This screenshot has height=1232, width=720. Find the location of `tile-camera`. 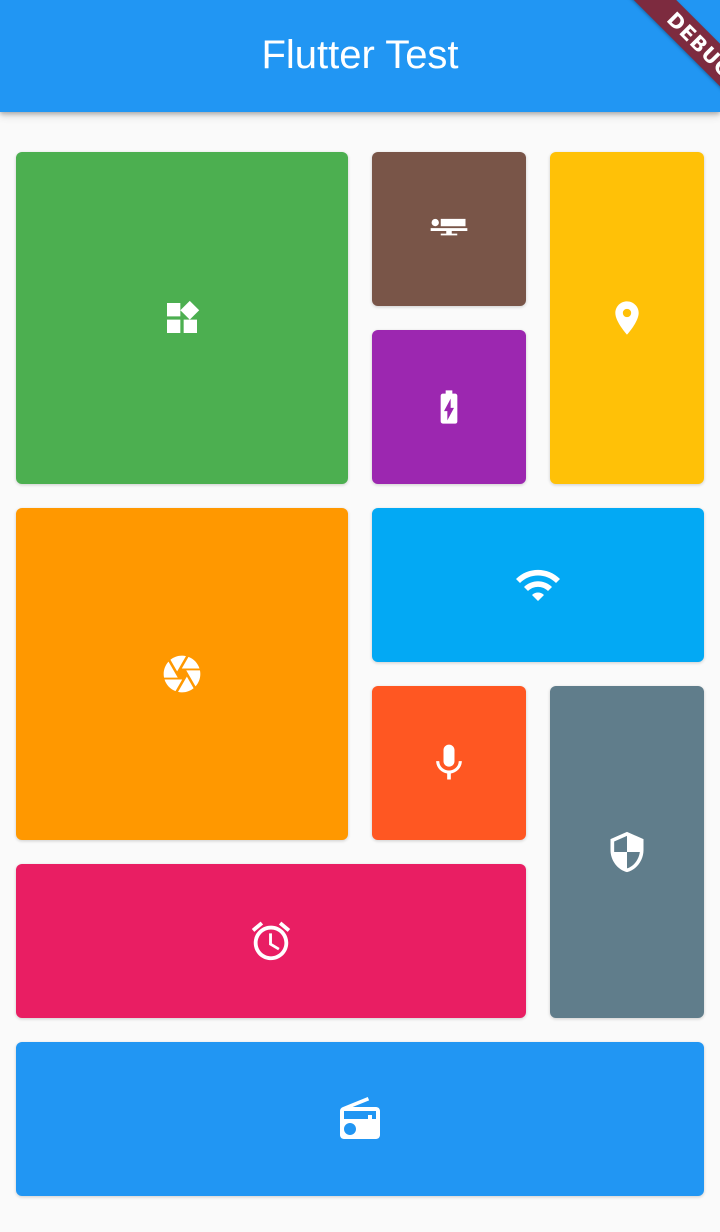

tile-camera is located at coordinates (182, 674).